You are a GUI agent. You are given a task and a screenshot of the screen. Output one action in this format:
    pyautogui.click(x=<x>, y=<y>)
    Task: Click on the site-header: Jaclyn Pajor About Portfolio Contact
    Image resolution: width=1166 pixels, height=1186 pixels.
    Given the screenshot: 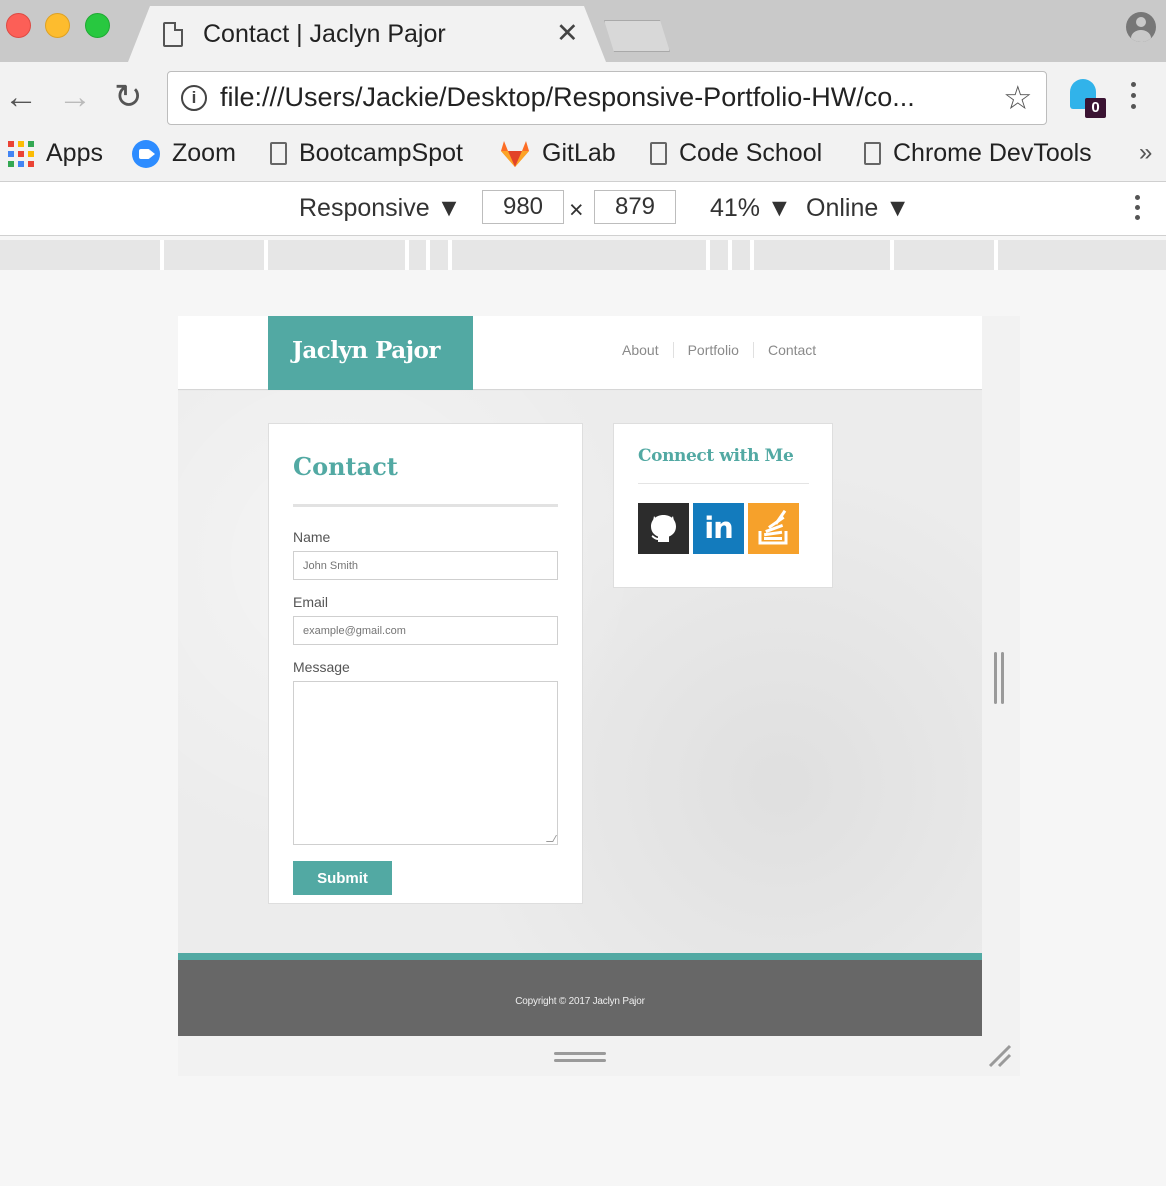 What is the action you would take?
    pyautogui.click(x=580, y=353)
    